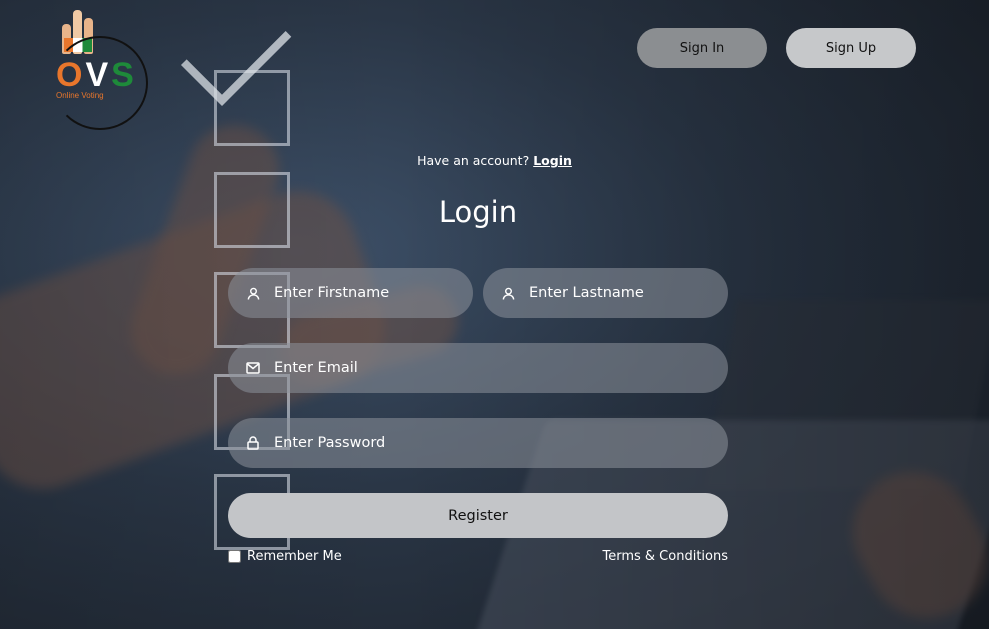  I want to click on logo-letters: OVS, so click(96, 75).